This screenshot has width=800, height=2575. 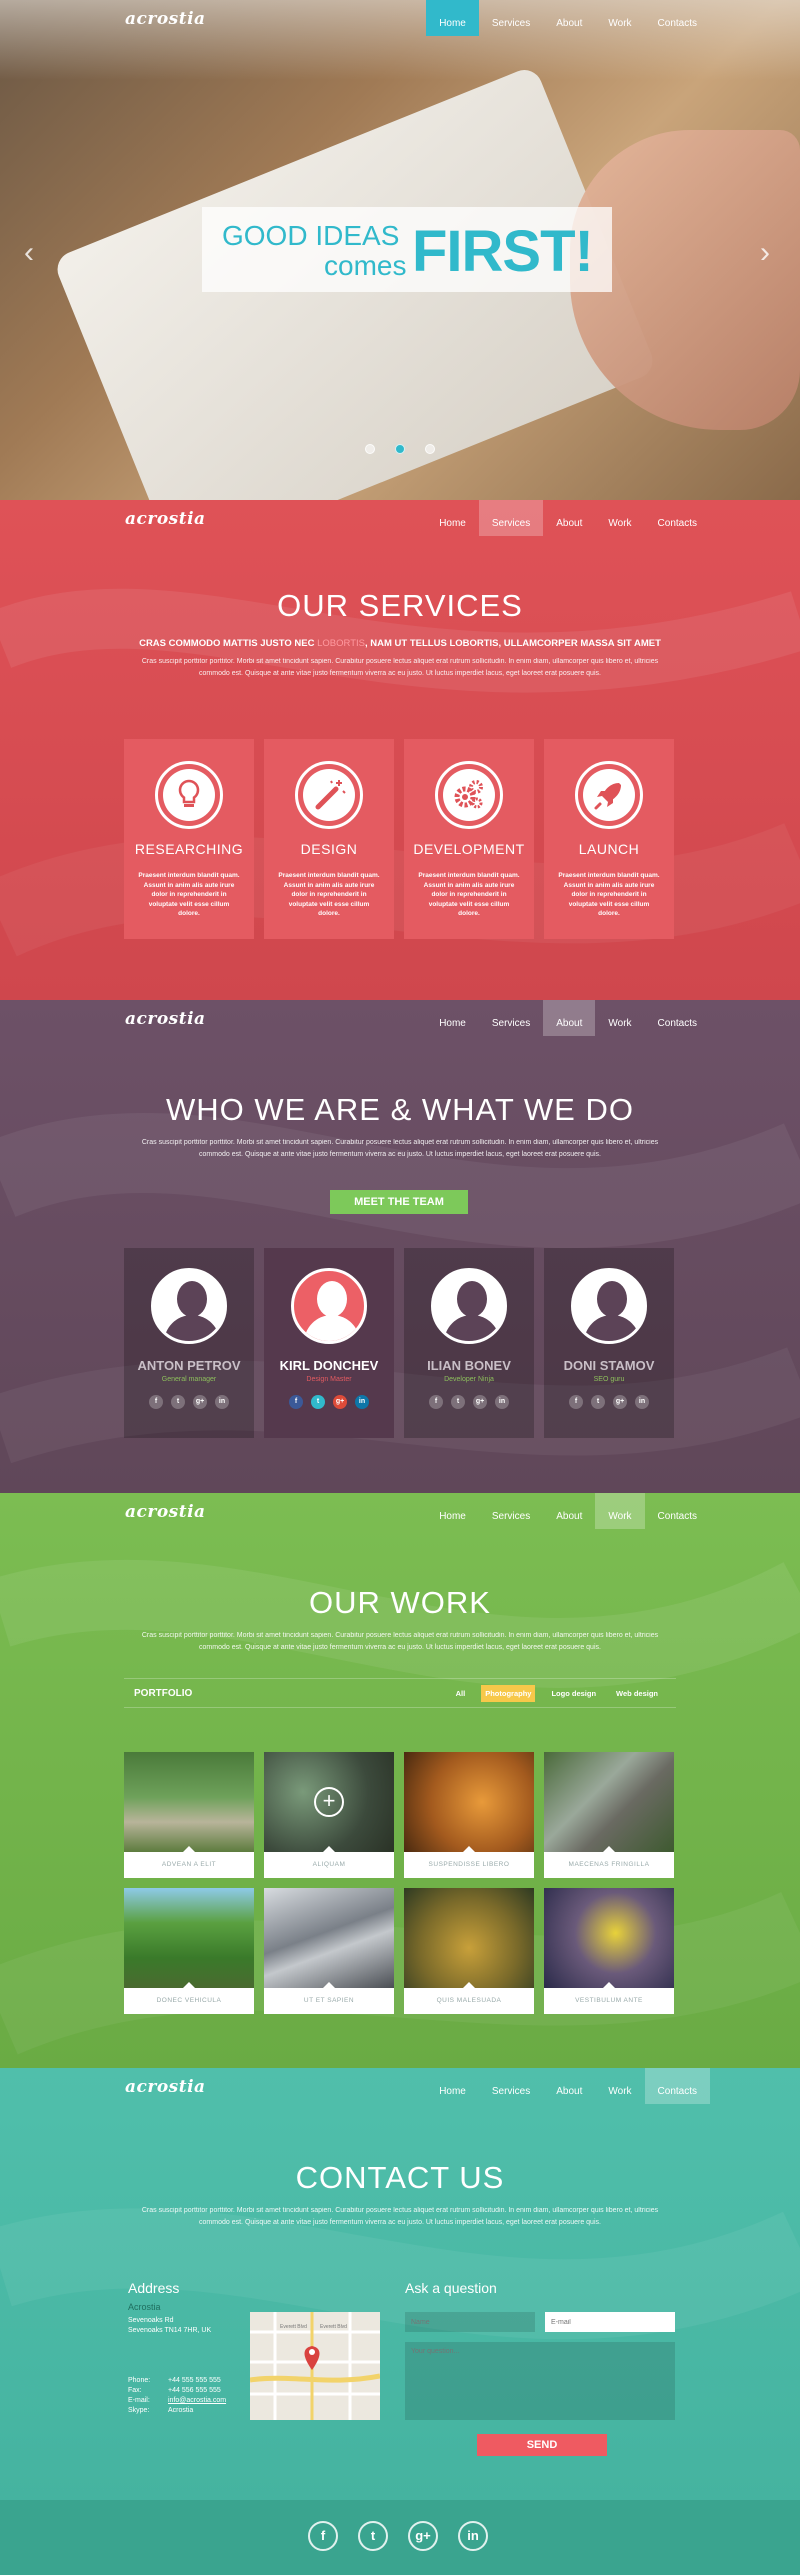 What do you see at coordinates (610, 2322) in the screenshot?
I see `email-input` at bounding box center [610, 2322].